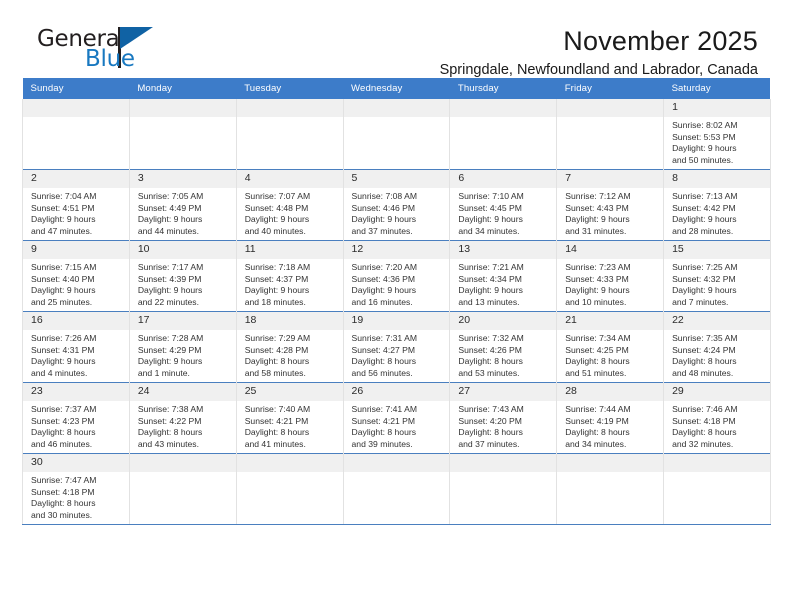 The image size is (792, 612). What do you see at coordinates (704, 278) in the screenshot?
I see `sun-info-line: Sunset: 4:32 PM` at bounding box center [704, 278].